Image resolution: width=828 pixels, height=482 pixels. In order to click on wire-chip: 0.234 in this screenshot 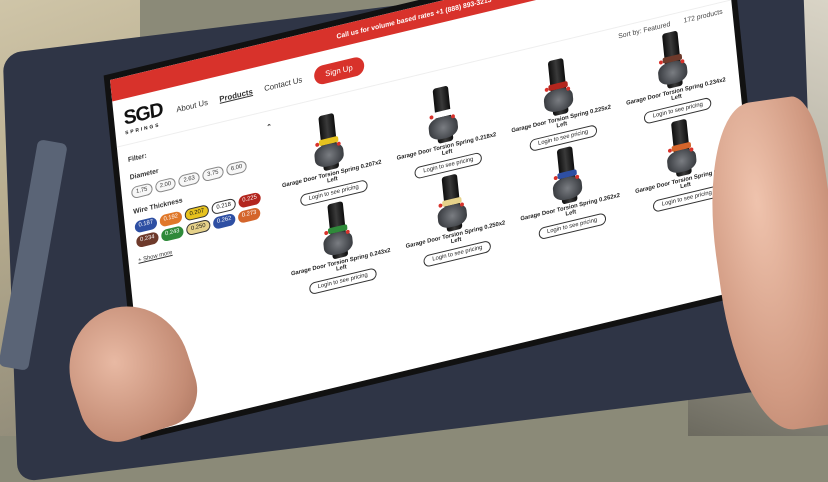, I will do `click(147, 240)`.